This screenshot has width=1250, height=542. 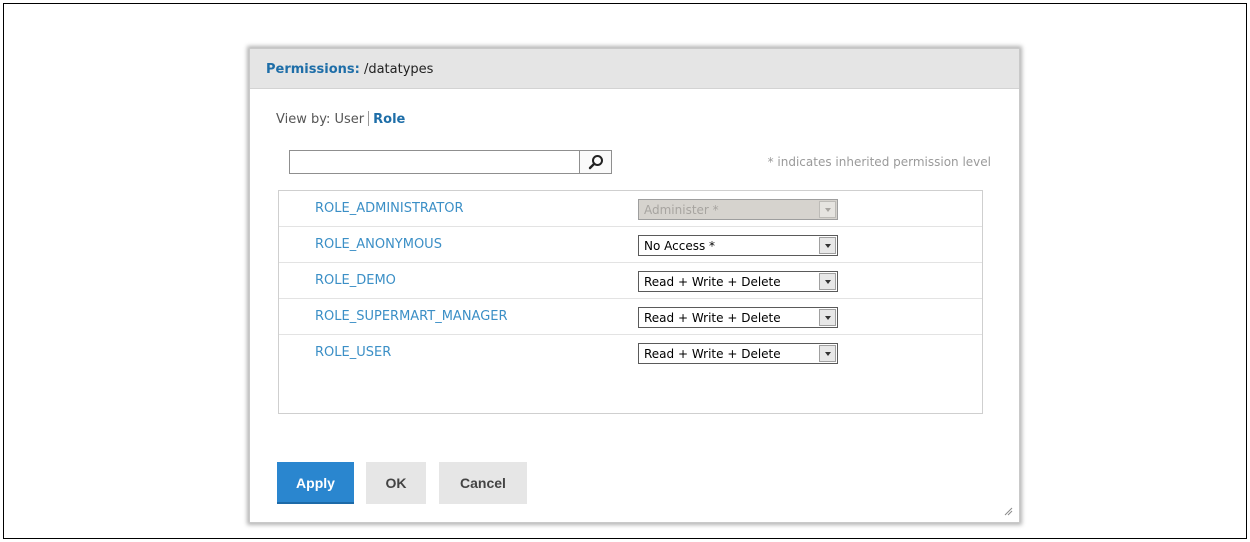 I want to click on role-name: ROLE_DEMO, so click(x=355, y=280).